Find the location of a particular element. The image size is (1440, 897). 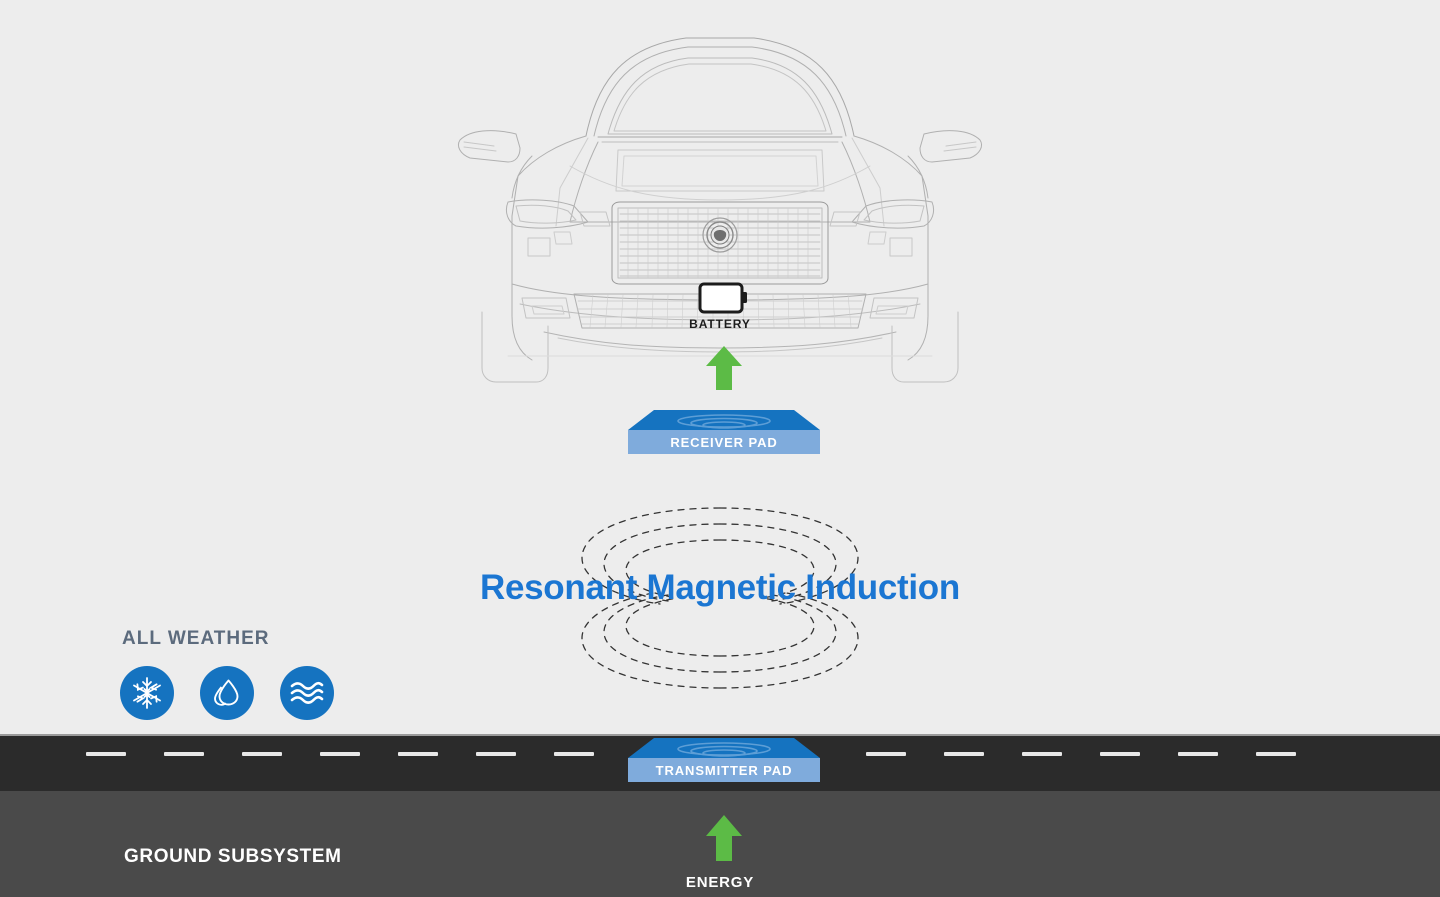

battery-icon is located at coordinates (722, 298).